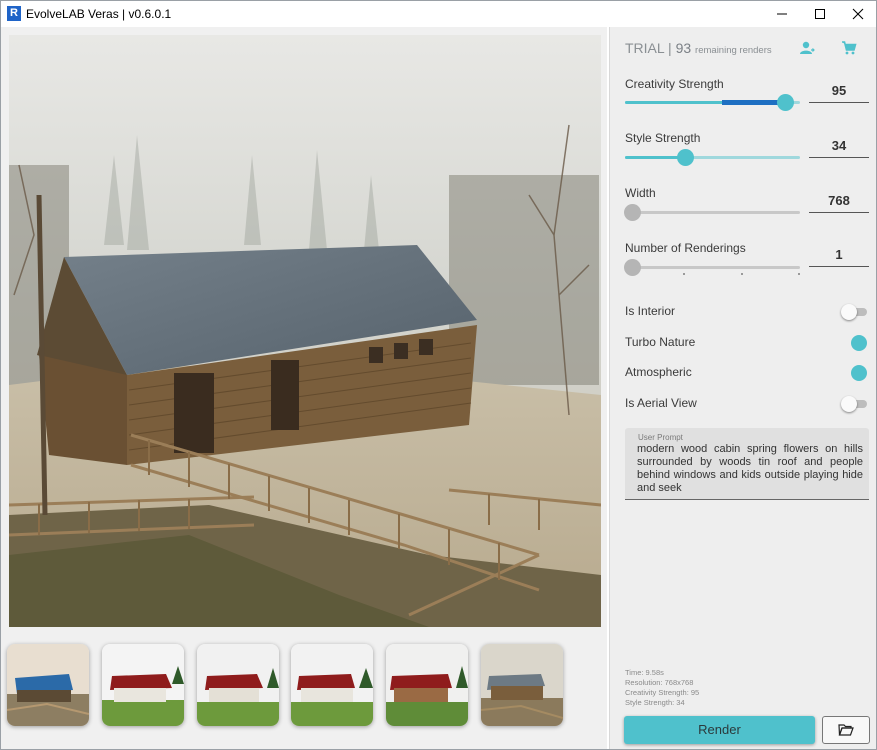 This screenshot has width=877, height=750. I want to click on open-folder-button, so click(846, 730).